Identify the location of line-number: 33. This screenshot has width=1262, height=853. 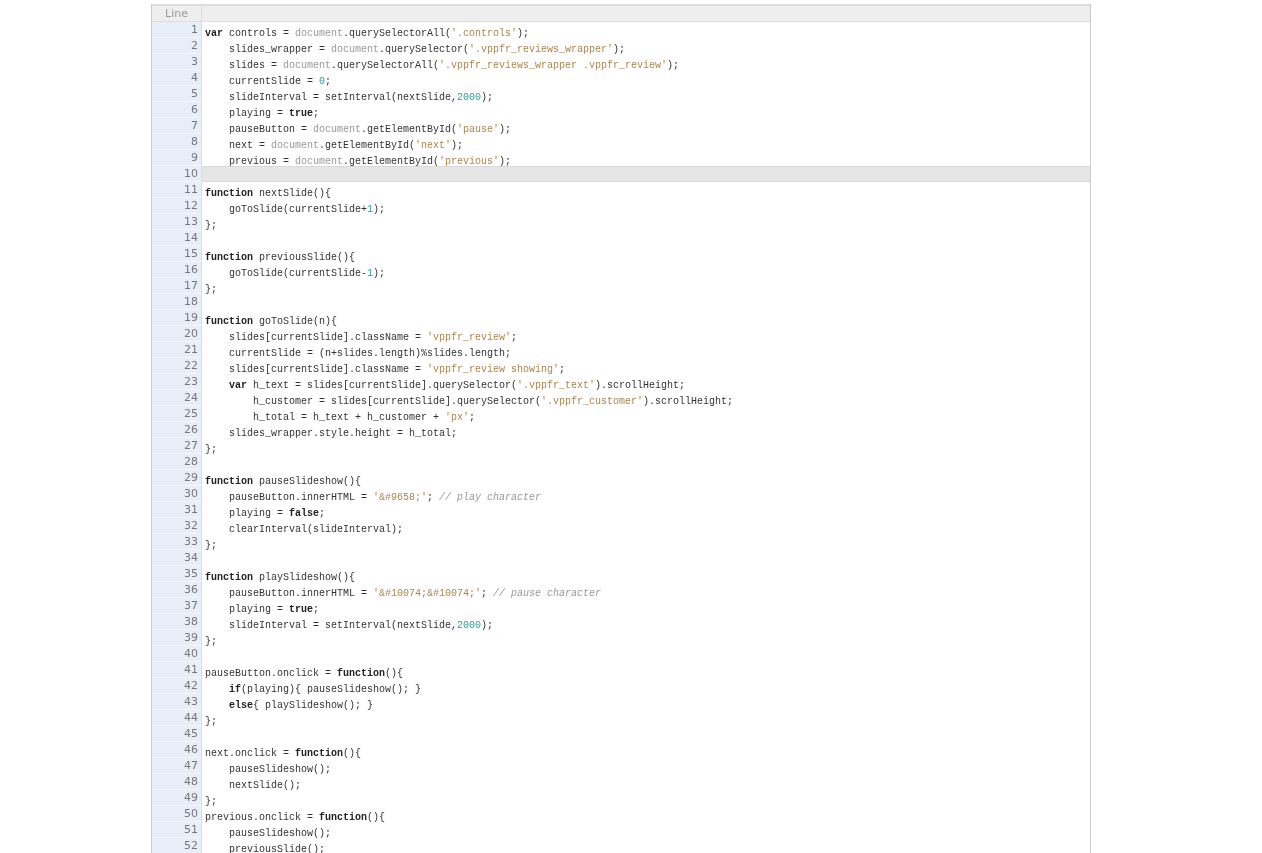
(177, 542).